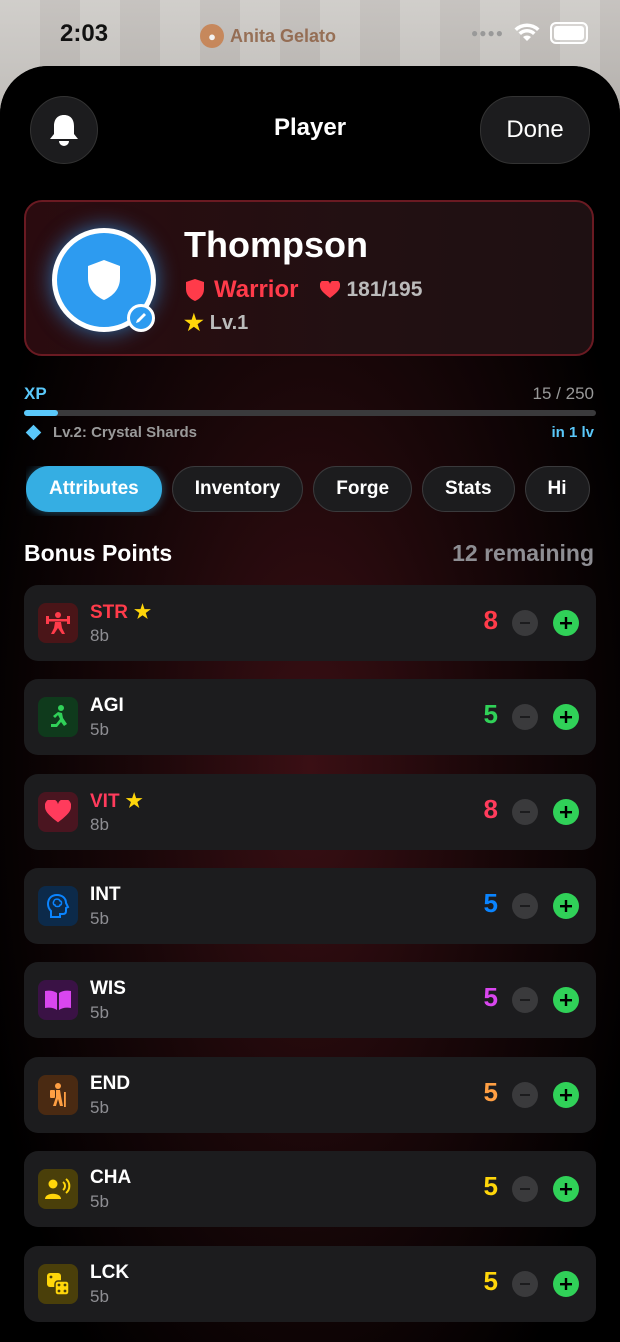 The width and height of the screenshot is (620, 1342). What do you see at coordinates (84, 33) in the screenshot?
I see `status-time: 2:03` at bounding box center [84, 33].